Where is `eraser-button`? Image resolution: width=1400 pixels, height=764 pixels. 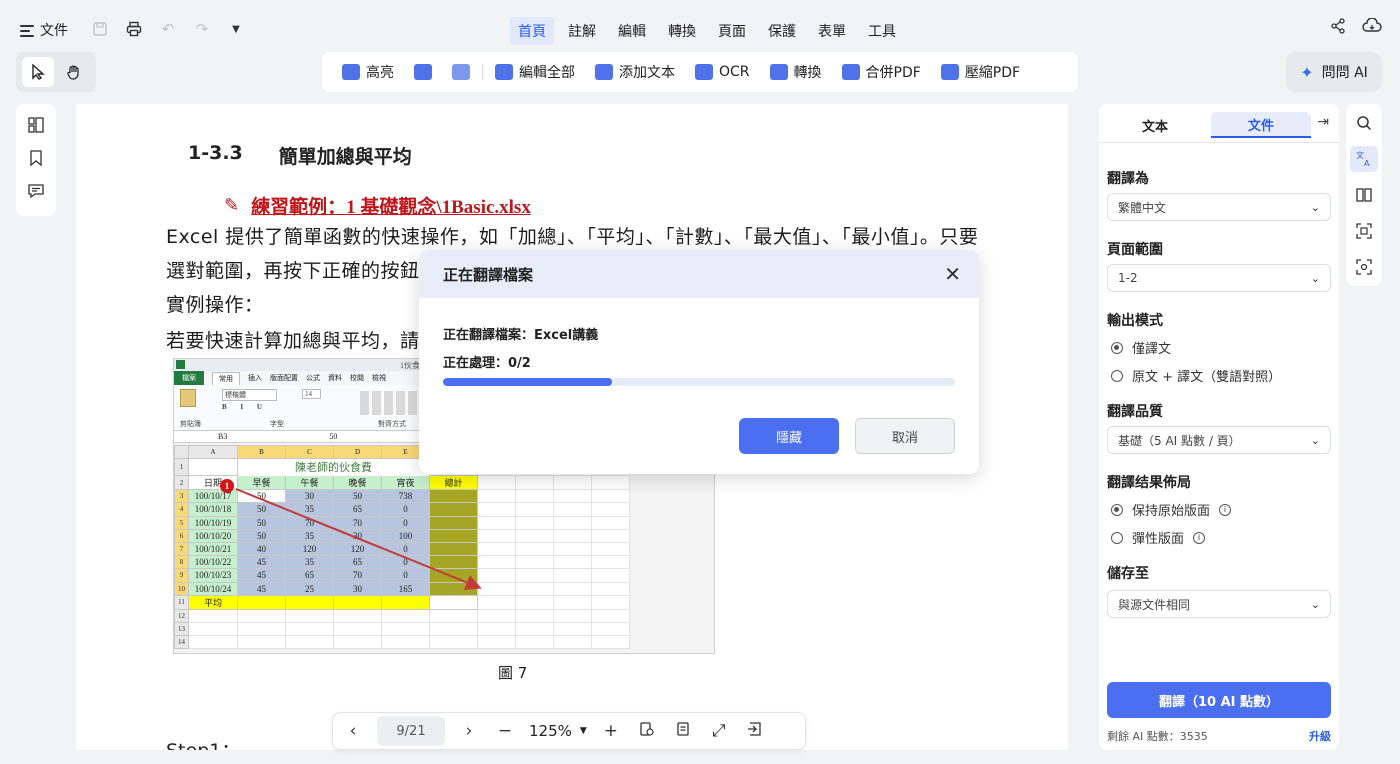 eraser-button is located at coordinates (461, 72).